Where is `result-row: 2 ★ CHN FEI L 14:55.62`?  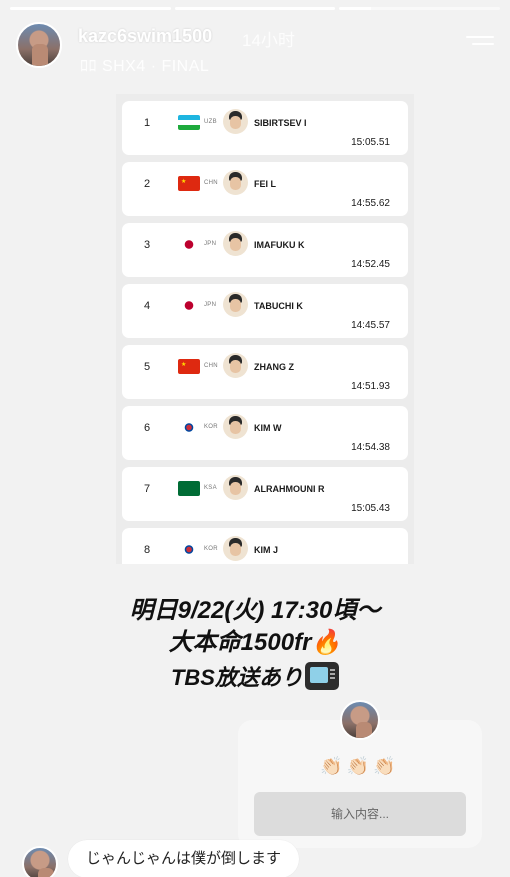
result-row: 2 ★ CHN FEI L 14:55.62 is located at coordinates (265, 189).